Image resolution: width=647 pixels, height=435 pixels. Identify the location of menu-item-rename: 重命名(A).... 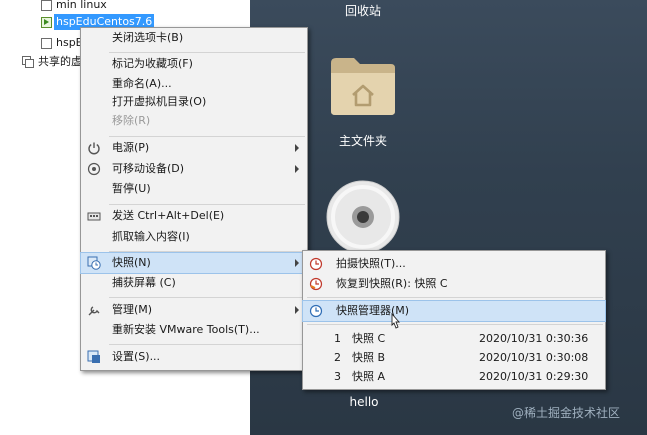
(194, 84).